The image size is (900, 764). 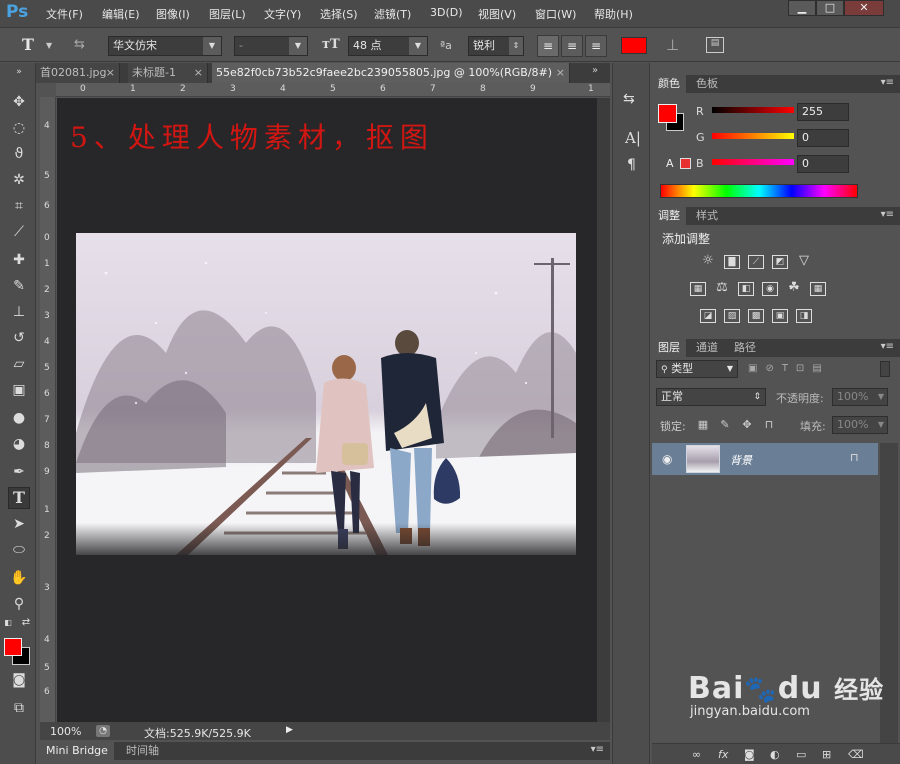 I want to click on layer-row-background: ◉ 背景 ⊓, so click(x=765, y=459).